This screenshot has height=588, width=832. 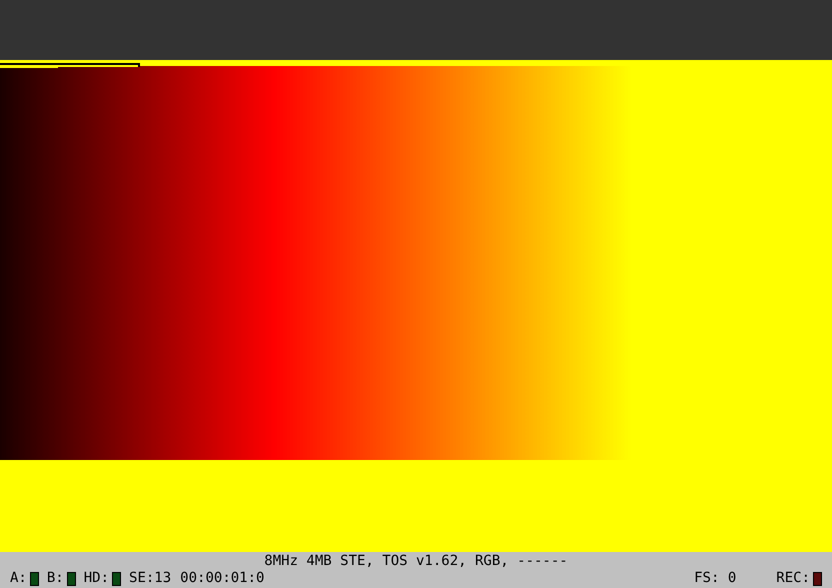 What do you see at coordinates (222, 578) in the screenshot?
I see `elapsed-time: 00:00:01:0` at bounding box center [222, 578].